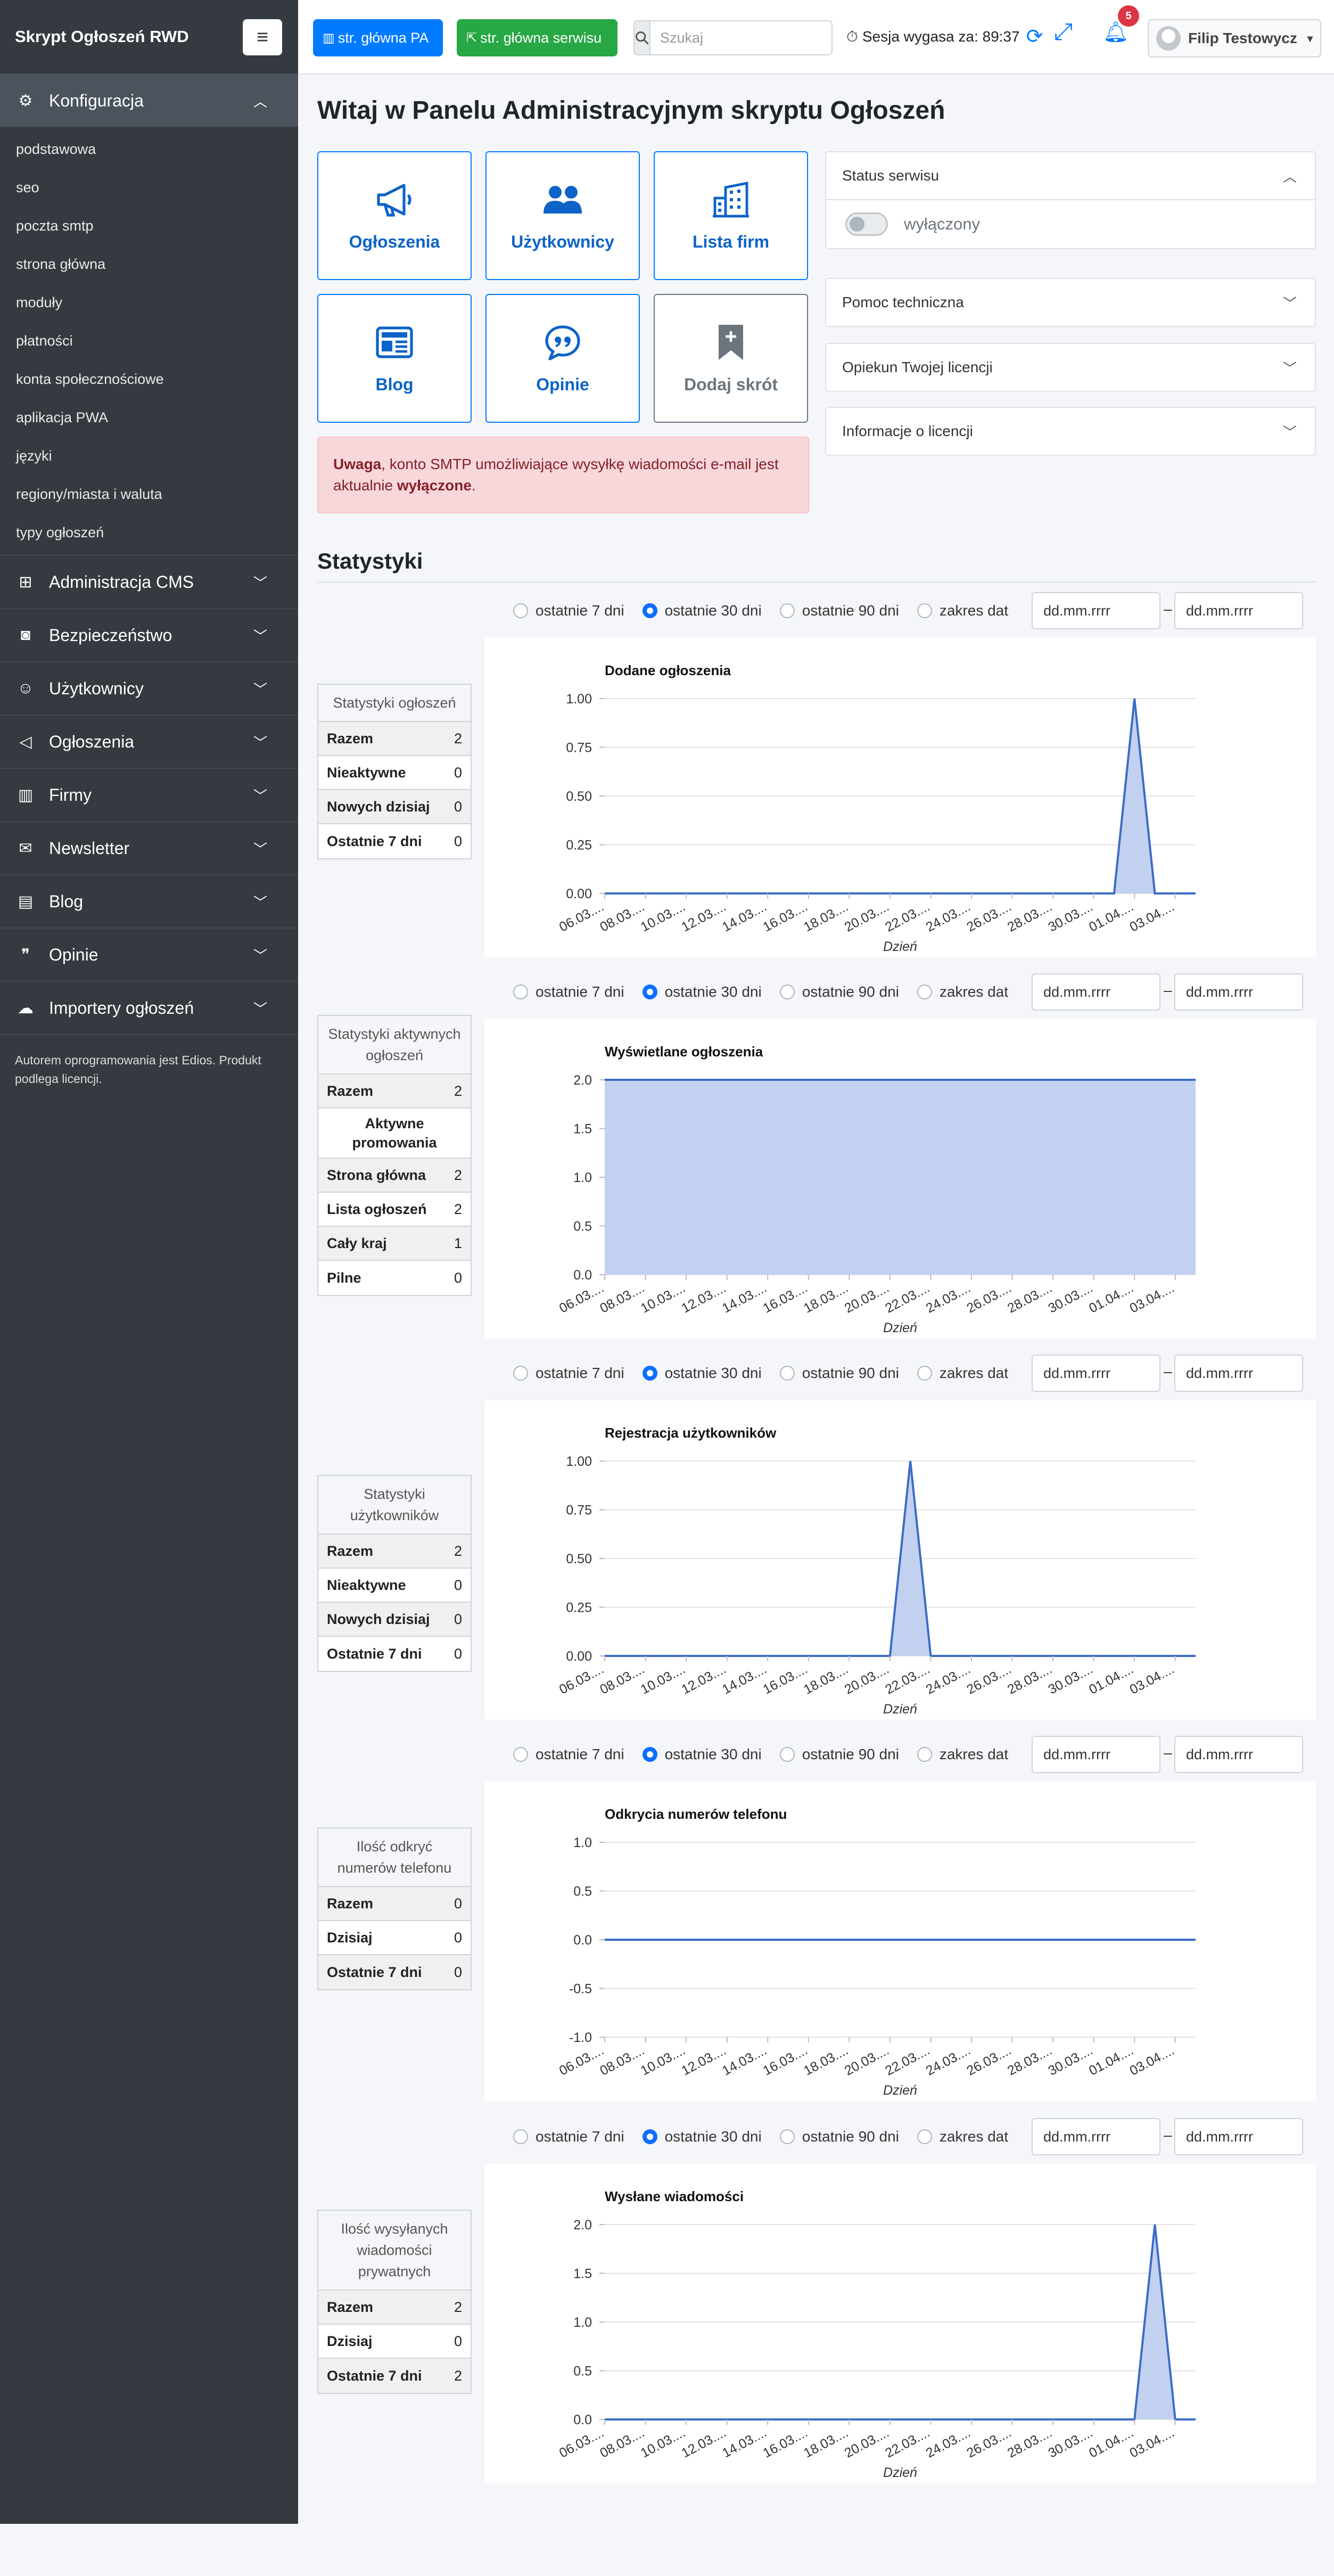  What do you see at coordinates (740, 37) in the screenshot?
I see `search-input` at bounding box center [740, 37].